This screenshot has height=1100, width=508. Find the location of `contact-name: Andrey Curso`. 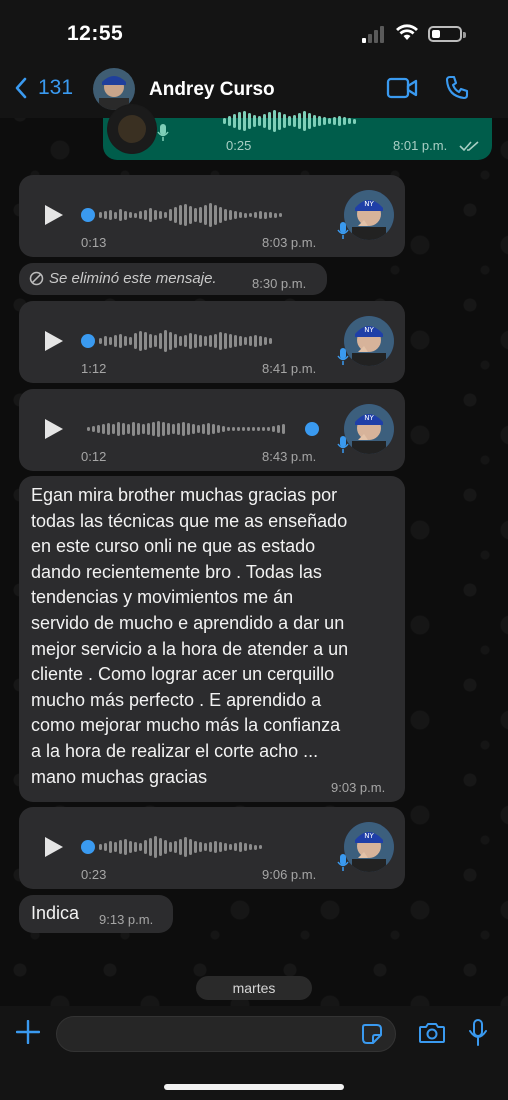

contact-name: Andrey Curso is located at coordinates (212, 90).